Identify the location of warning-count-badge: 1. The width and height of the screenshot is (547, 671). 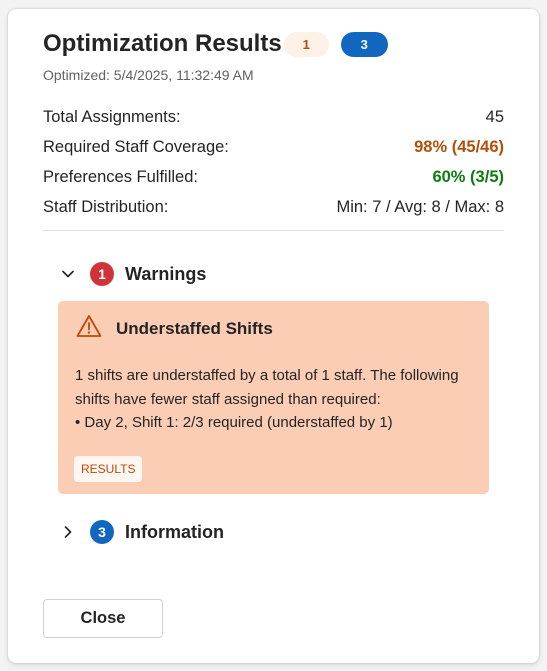
(306, 44).